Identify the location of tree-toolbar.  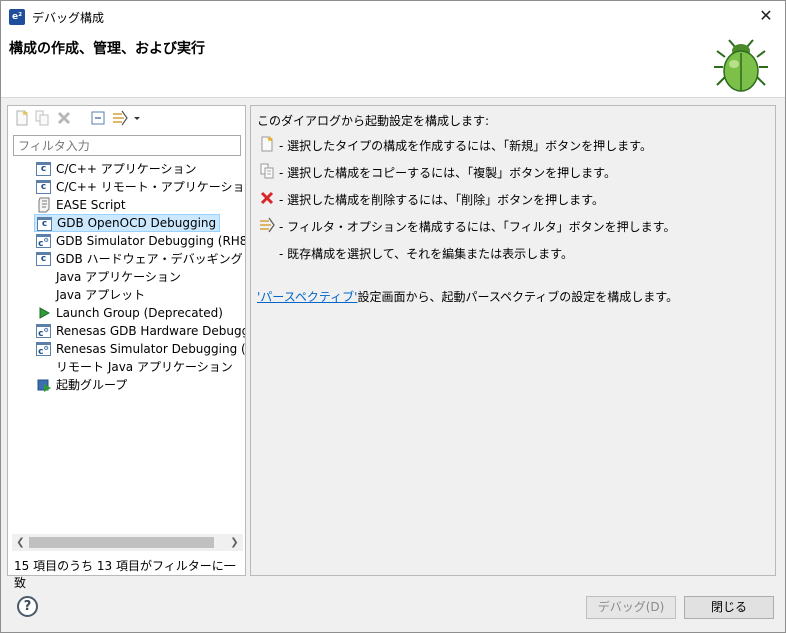
(126, 118).